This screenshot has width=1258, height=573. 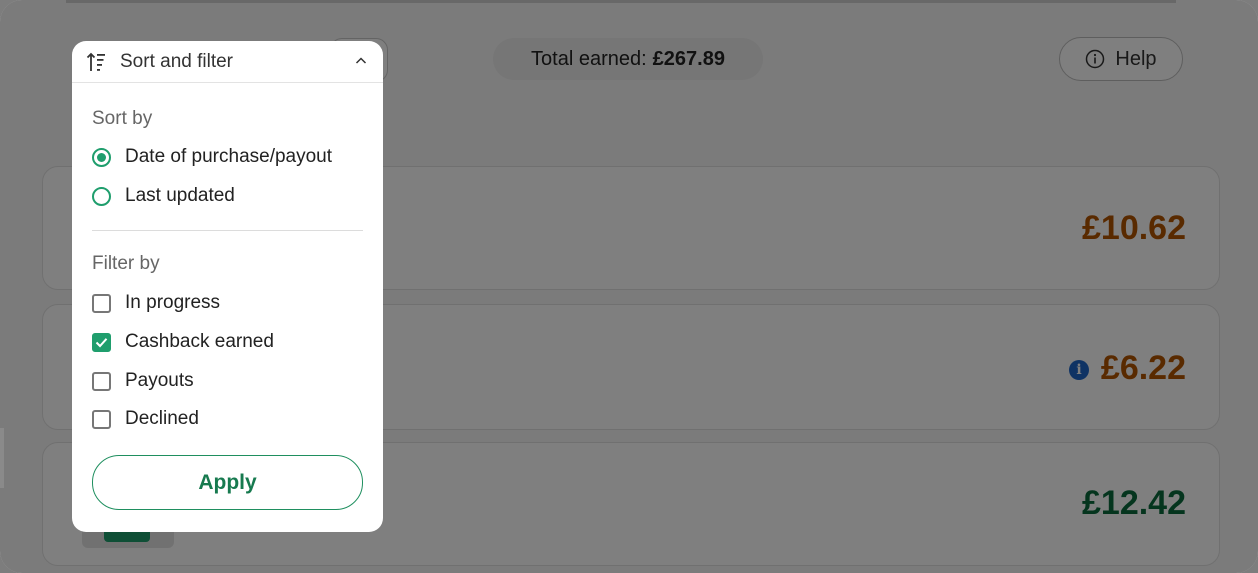 What do you see at coordinates (2, 458) in the screenshot?
I see `left-edge-shadow` at bounding box center [2, 458].